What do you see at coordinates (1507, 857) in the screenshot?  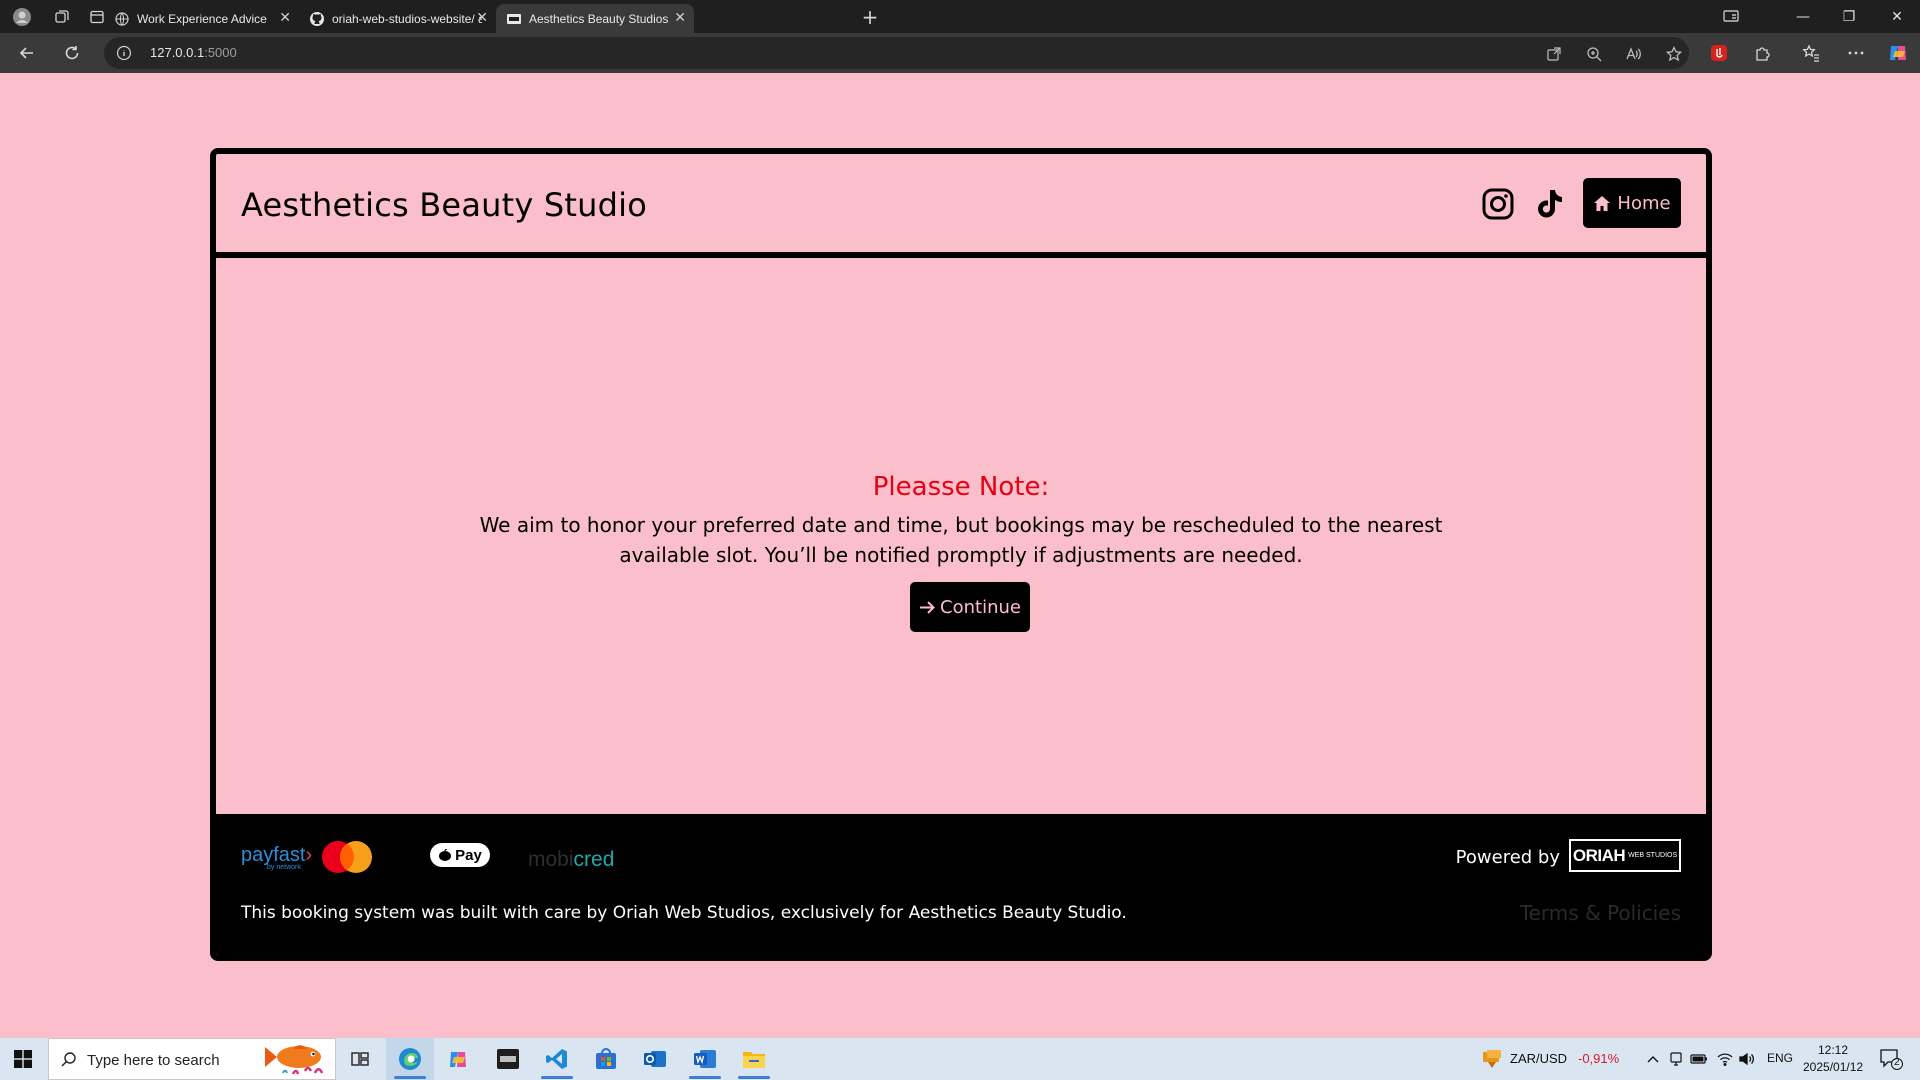 I see `powered-by-label: Powered by` at bounding box center [1507, 857].